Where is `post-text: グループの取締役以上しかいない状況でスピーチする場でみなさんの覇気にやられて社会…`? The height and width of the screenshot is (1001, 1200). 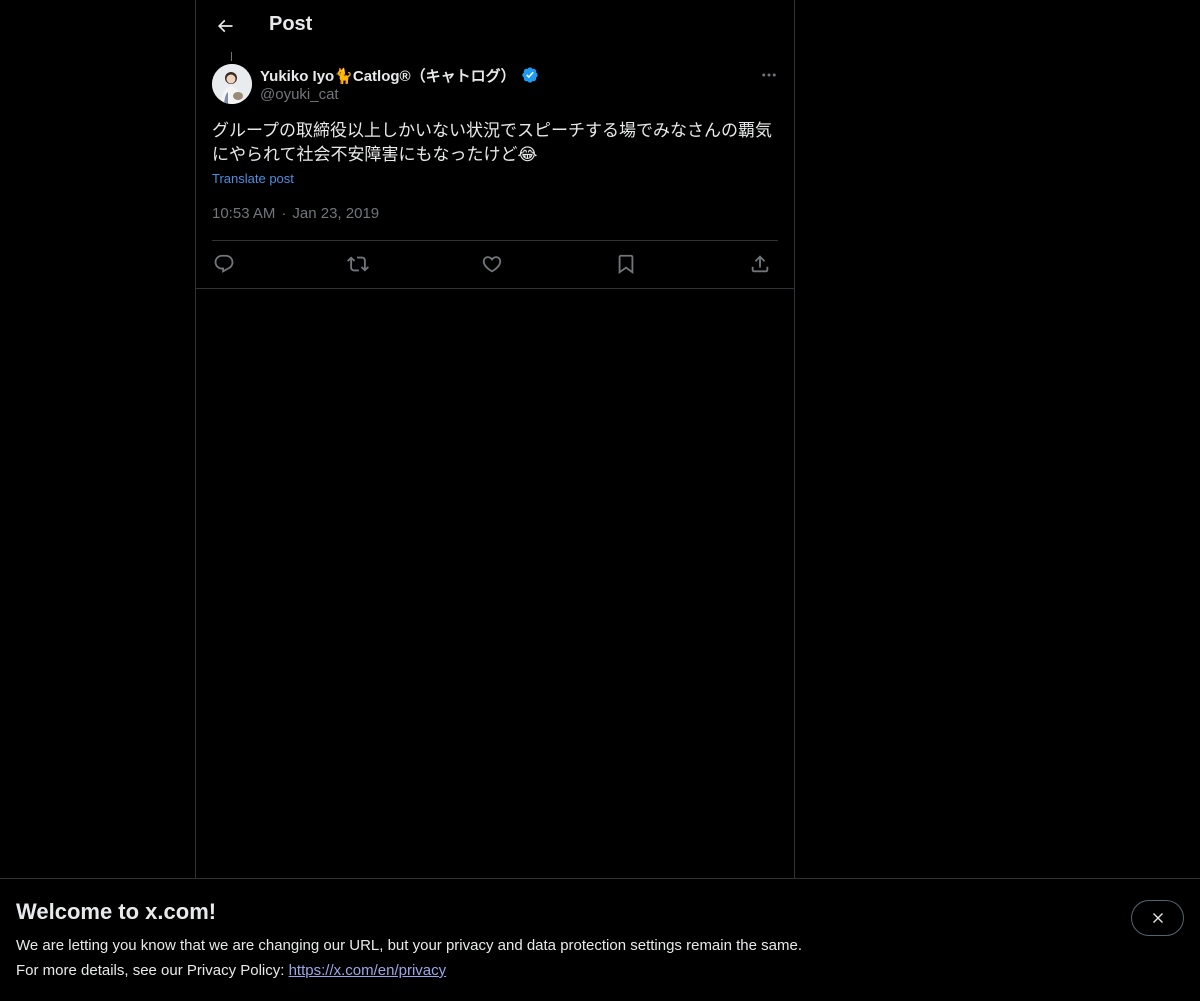 post-text: グループの取締役以上しかいない状況でスピーチする場でみなさんの覇気にやられて社会… is located at coordinates (492, 142).